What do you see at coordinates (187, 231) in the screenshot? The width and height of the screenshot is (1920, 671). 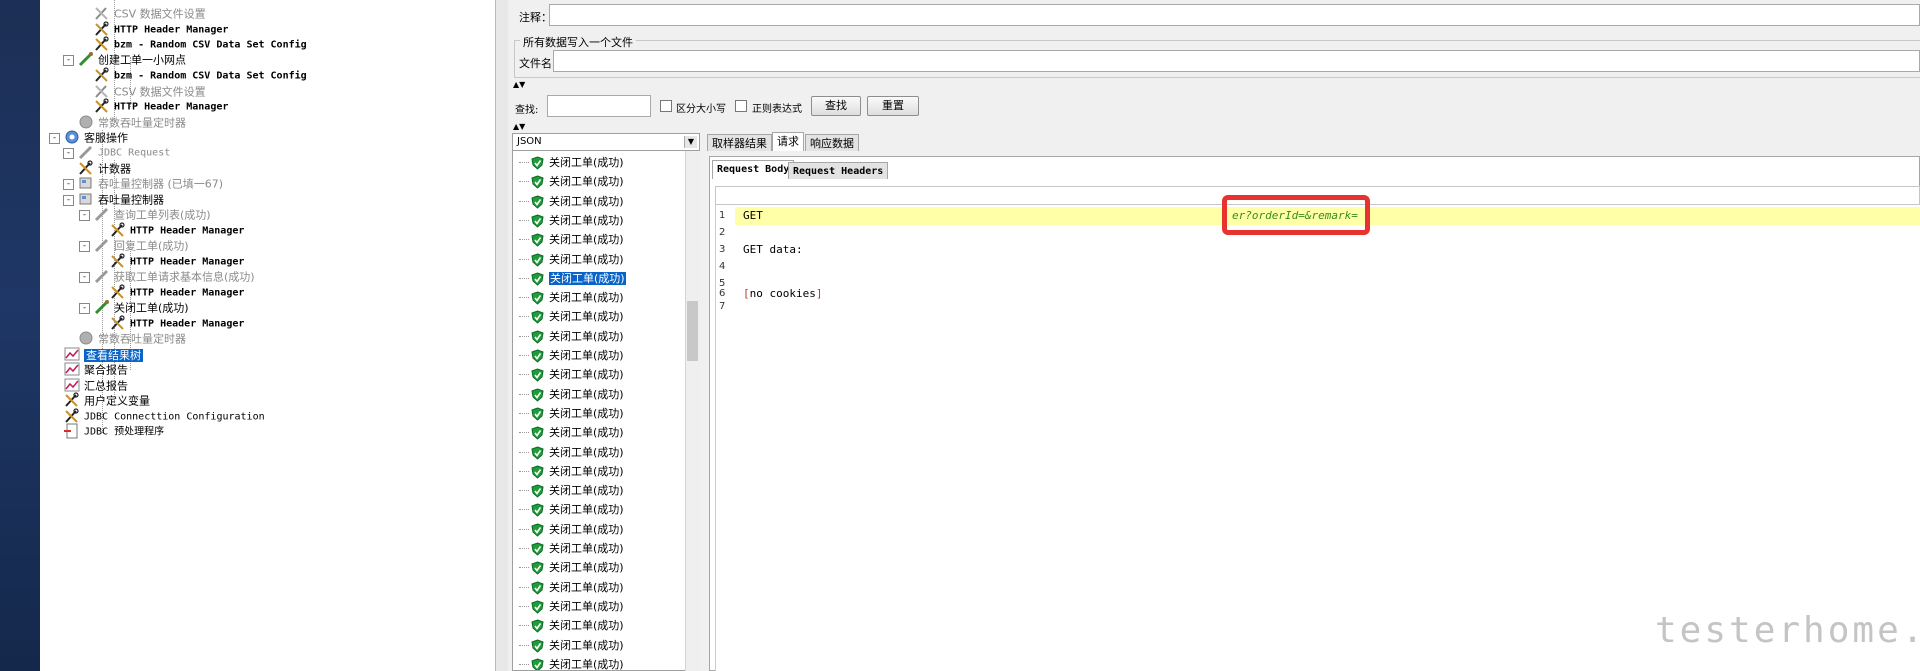 I see `tree-node-label: HTTP Header Manager` at bounding box center [187, 231].